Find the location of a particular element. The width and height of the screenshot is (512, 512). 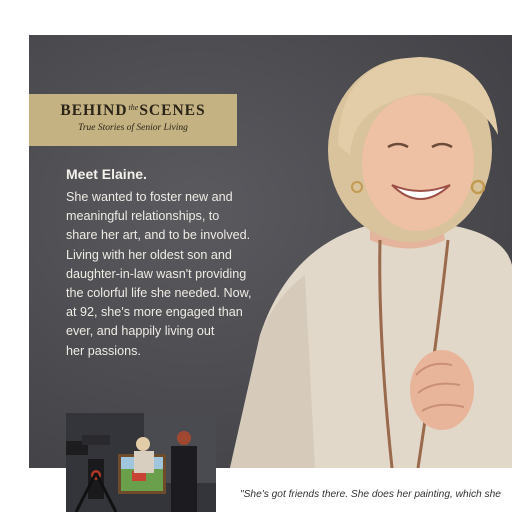

story-heading: Meet Elaine. is located at coordinates (106, 174).